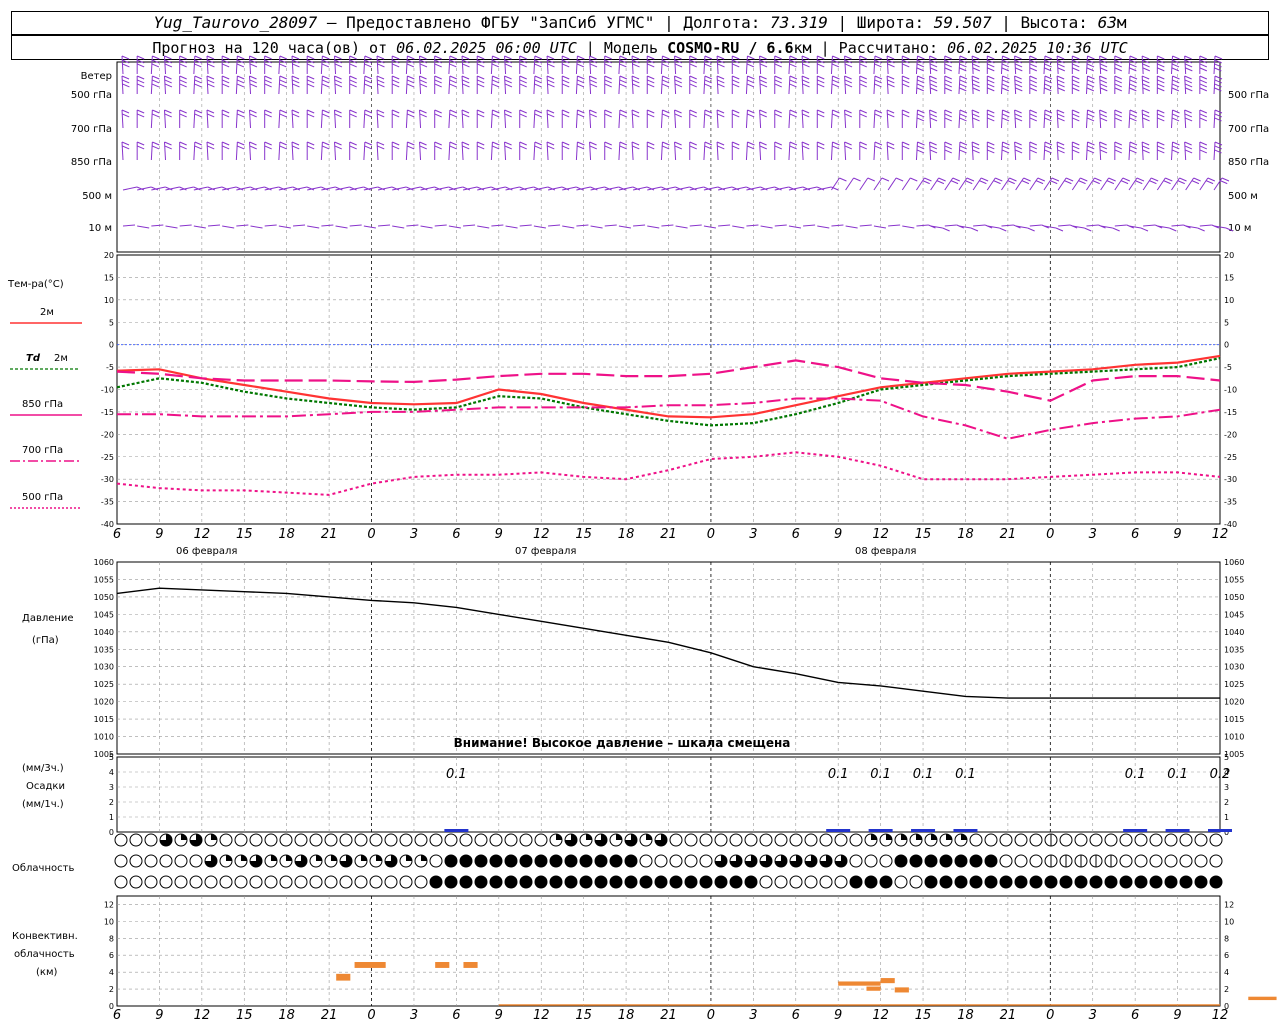  I want to click on cloud-mark, so click(214, 837).